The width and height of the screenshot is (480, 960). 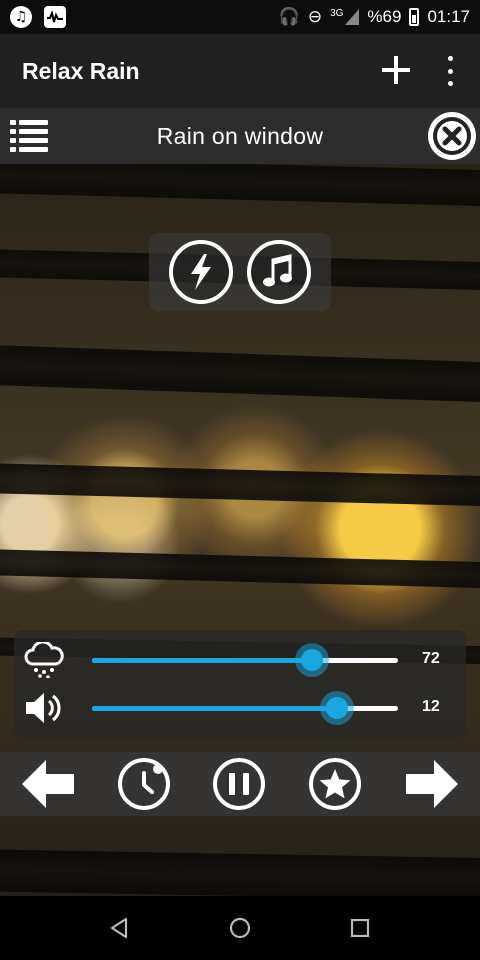 What do you see at coordinates (49, 784) in the screenshot?
I see `back-arrow-icon` at bounding box center [49, 784].